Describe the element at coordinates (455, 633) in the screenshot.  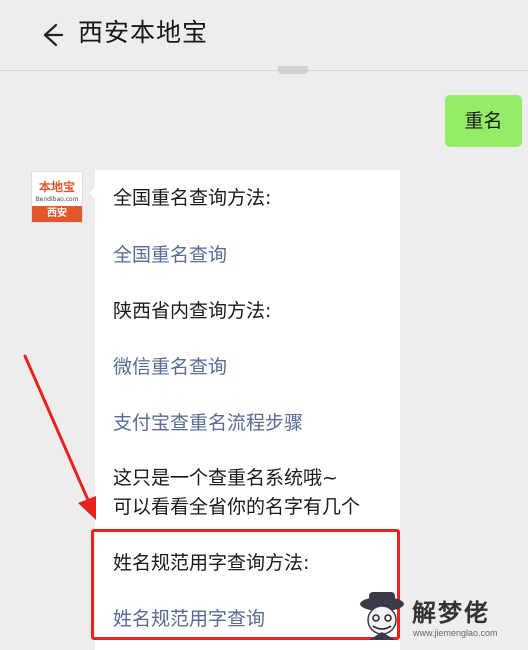
I see `watermark-url: www.jiemenglao.com` at that location.